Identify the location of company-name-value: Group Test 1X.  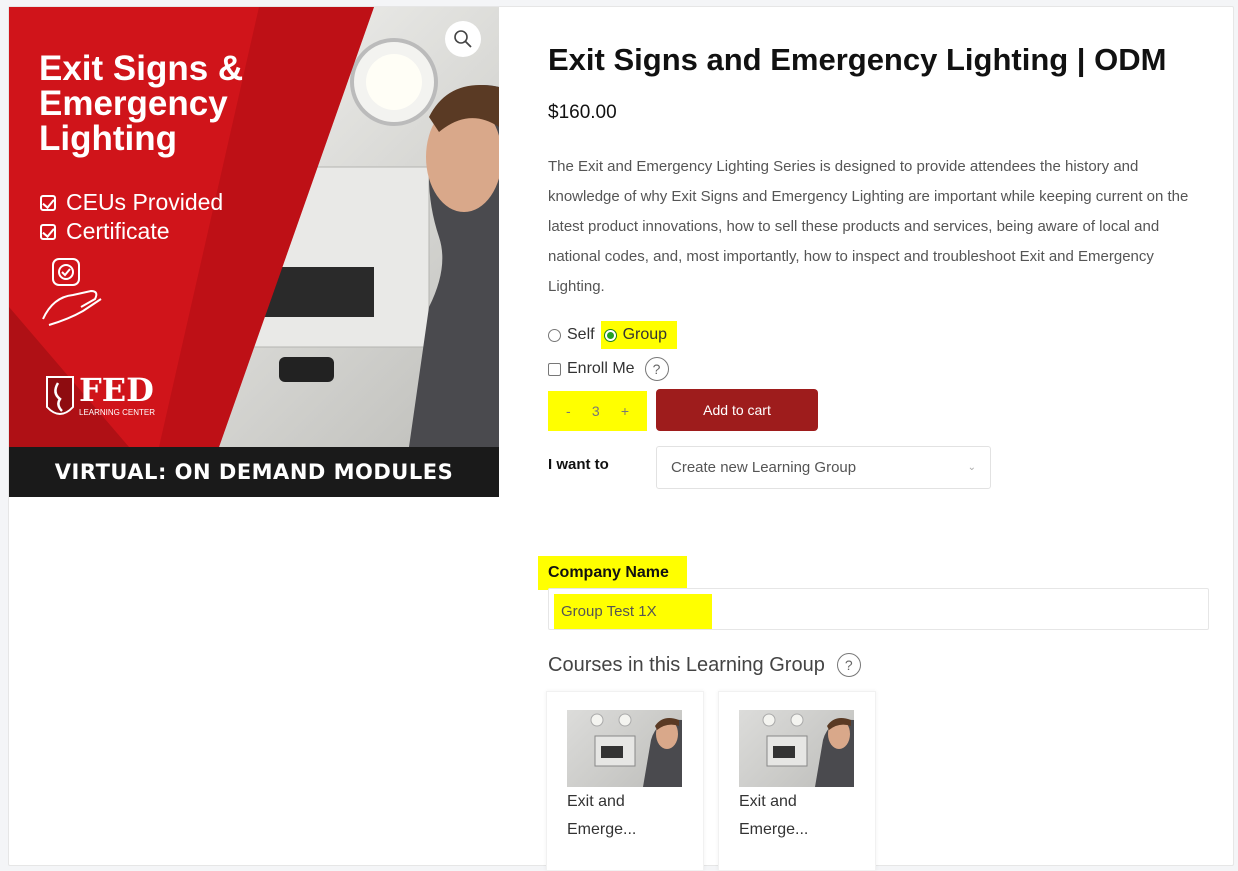
(633, 611).